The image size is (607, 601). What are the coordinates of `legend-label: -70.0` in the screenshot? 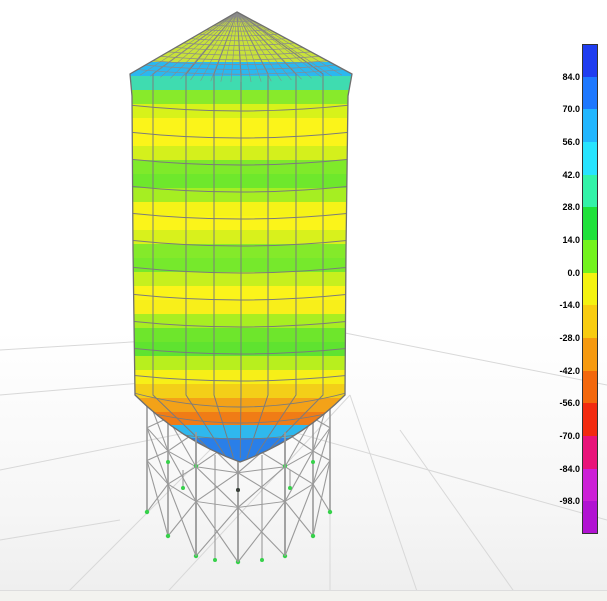 It's located at (566, 436).